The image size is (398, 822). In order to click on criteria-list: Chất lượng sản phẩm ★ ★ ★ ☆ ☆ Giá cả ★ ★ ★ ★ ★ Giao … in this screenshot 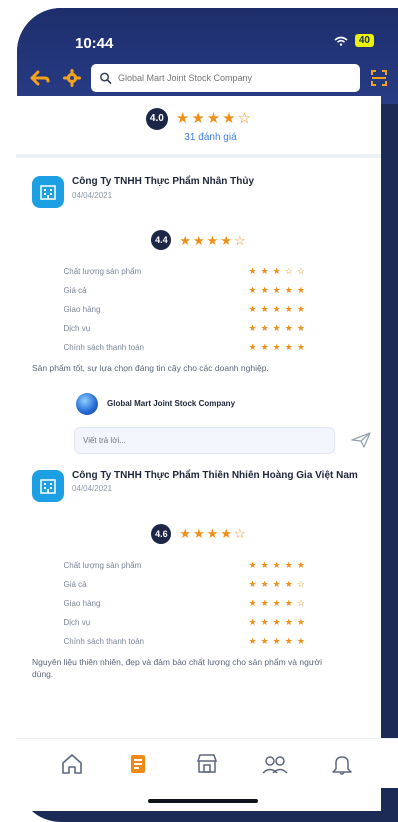, I will do `click(199, 309)`.